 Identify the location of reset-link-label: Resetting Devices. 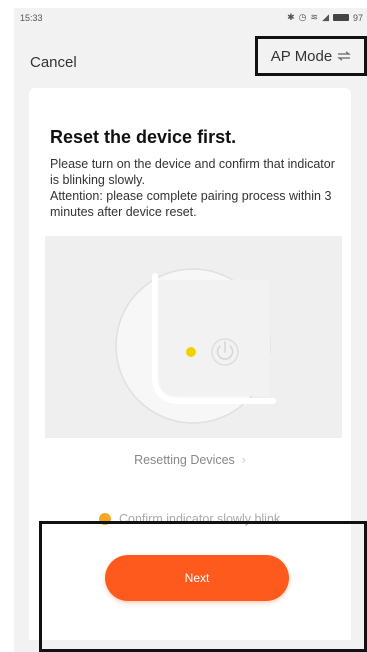
(184, 460).